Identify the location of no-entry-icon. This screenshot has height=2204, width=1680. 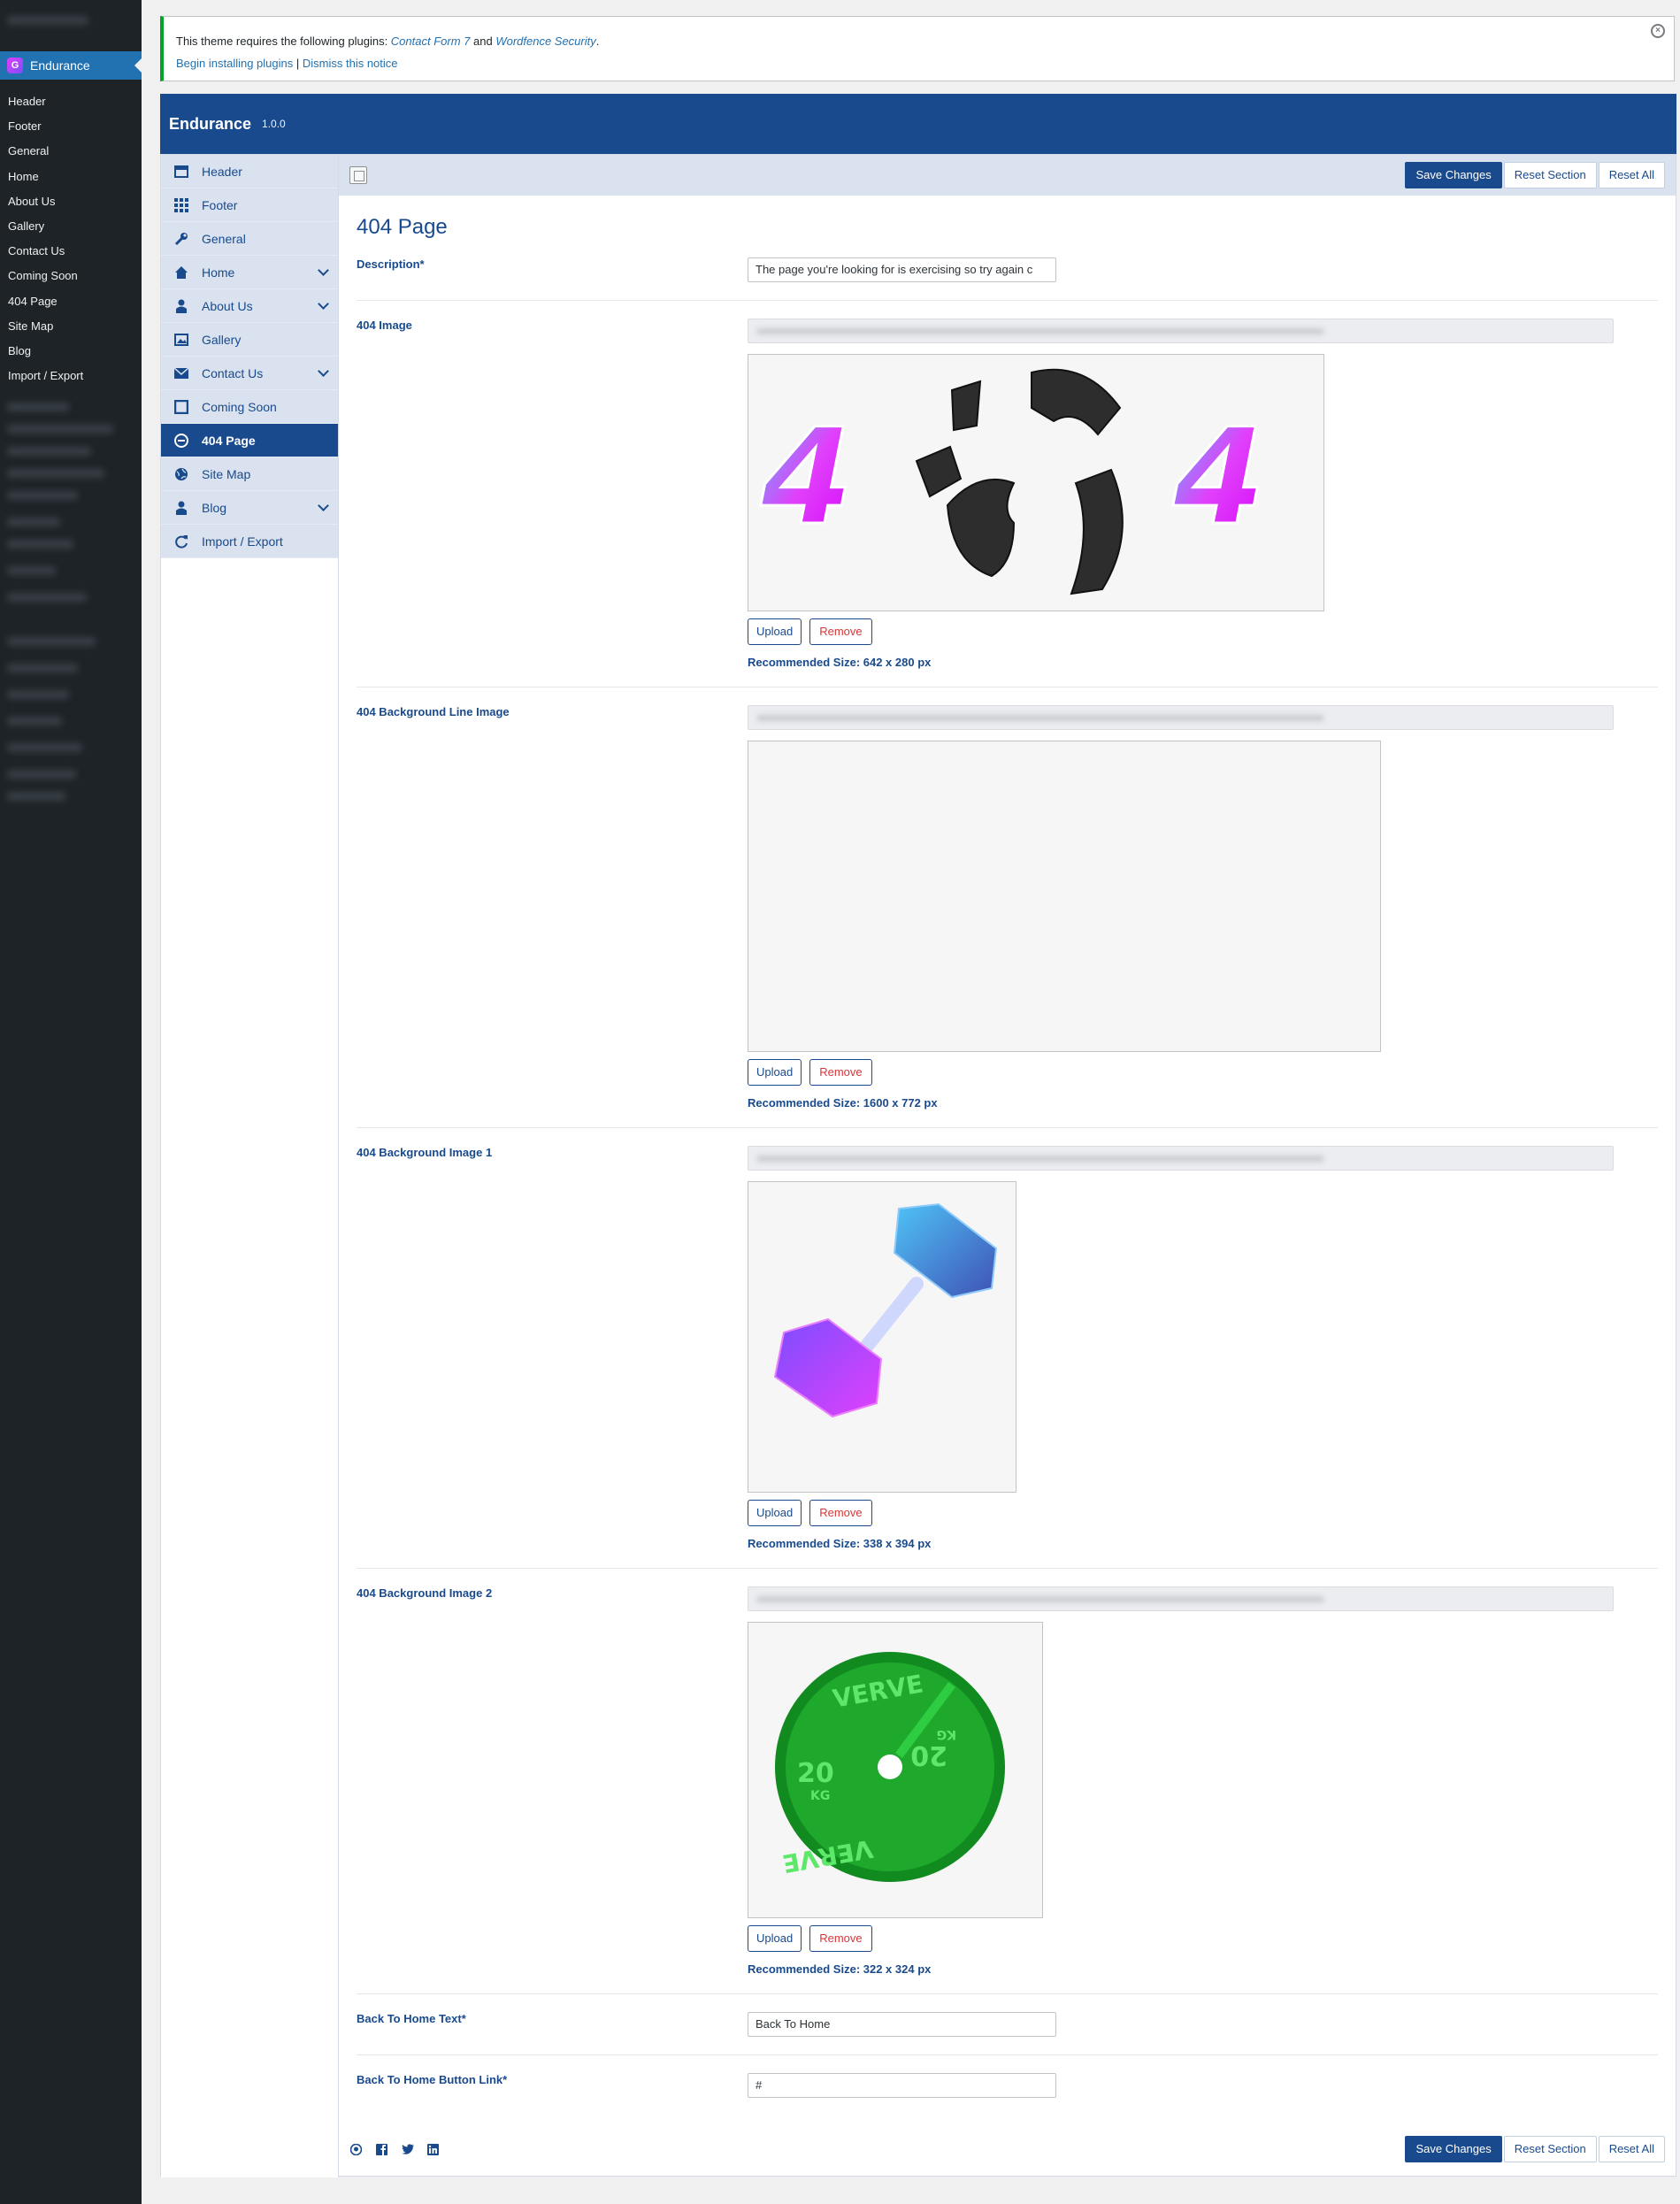
(181, 441).